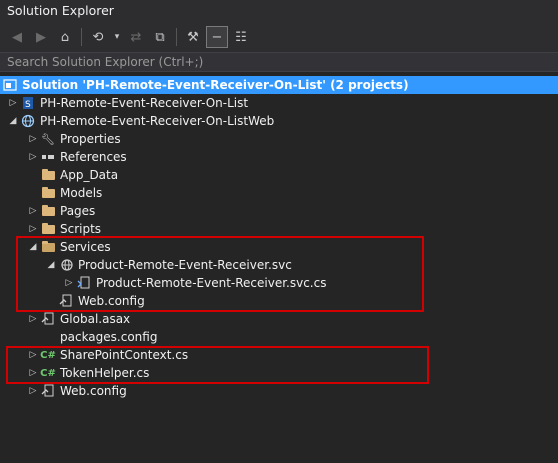  What do you see at coordinates (105, 373) in the screenshot?
I see `tree-item-label: TokenHelper.cs` at bounding box center [105, 373].